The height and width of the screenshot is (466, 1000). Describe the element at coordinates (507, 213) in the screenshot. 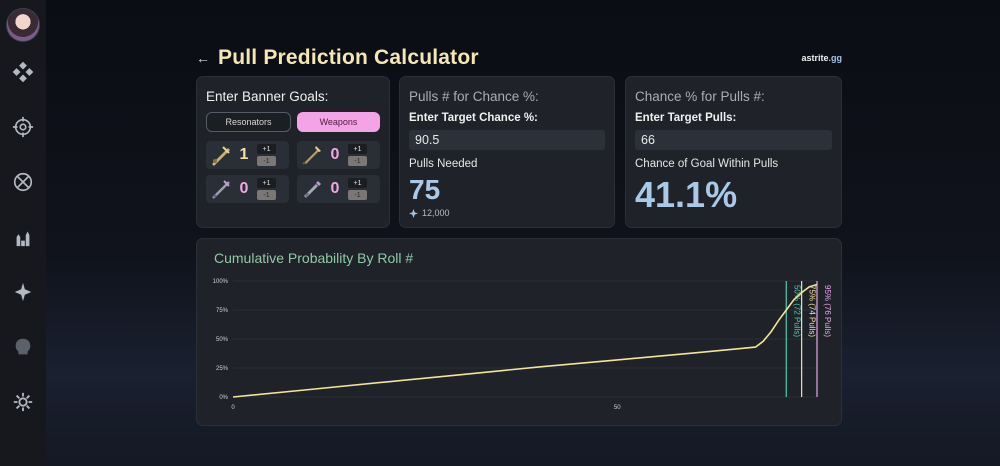

I see `astrite-cost: 12,000` at that location.